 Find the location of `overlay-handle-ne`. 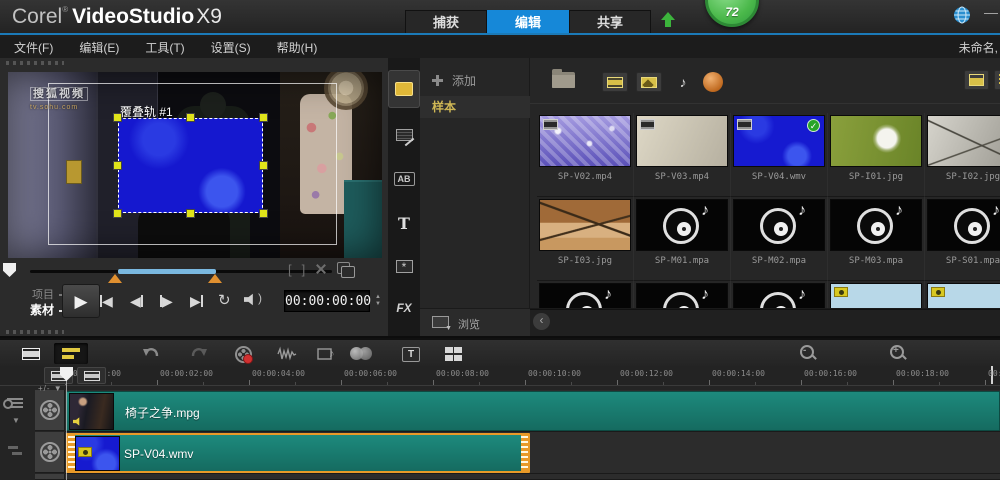

overlay-handle-ne is located at coordinates (263, 117).